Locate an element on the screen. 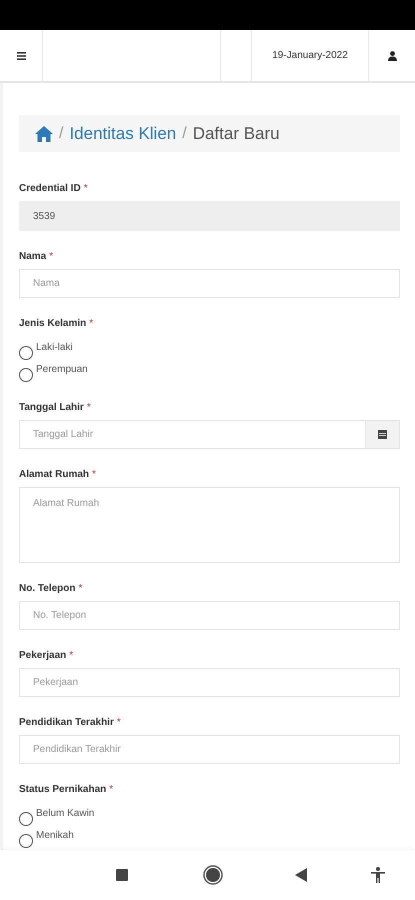  field-label: No. Telepon is located at coordinates (47, 589).